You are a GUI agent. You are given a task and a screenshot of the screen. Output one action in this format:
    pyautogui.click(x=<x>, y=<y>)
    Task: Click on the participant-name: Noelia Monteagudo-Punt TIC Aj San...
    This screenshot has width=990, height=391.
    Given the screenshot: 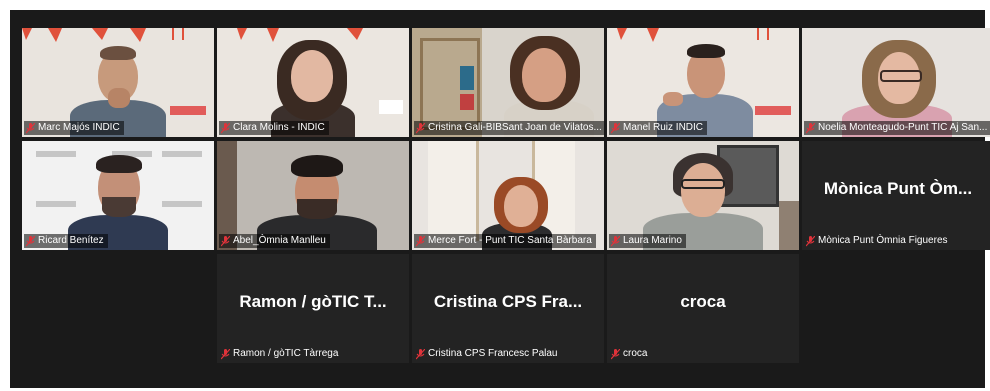 What is the action you would take?
    pyautogui.click(x=903, y=127)
    